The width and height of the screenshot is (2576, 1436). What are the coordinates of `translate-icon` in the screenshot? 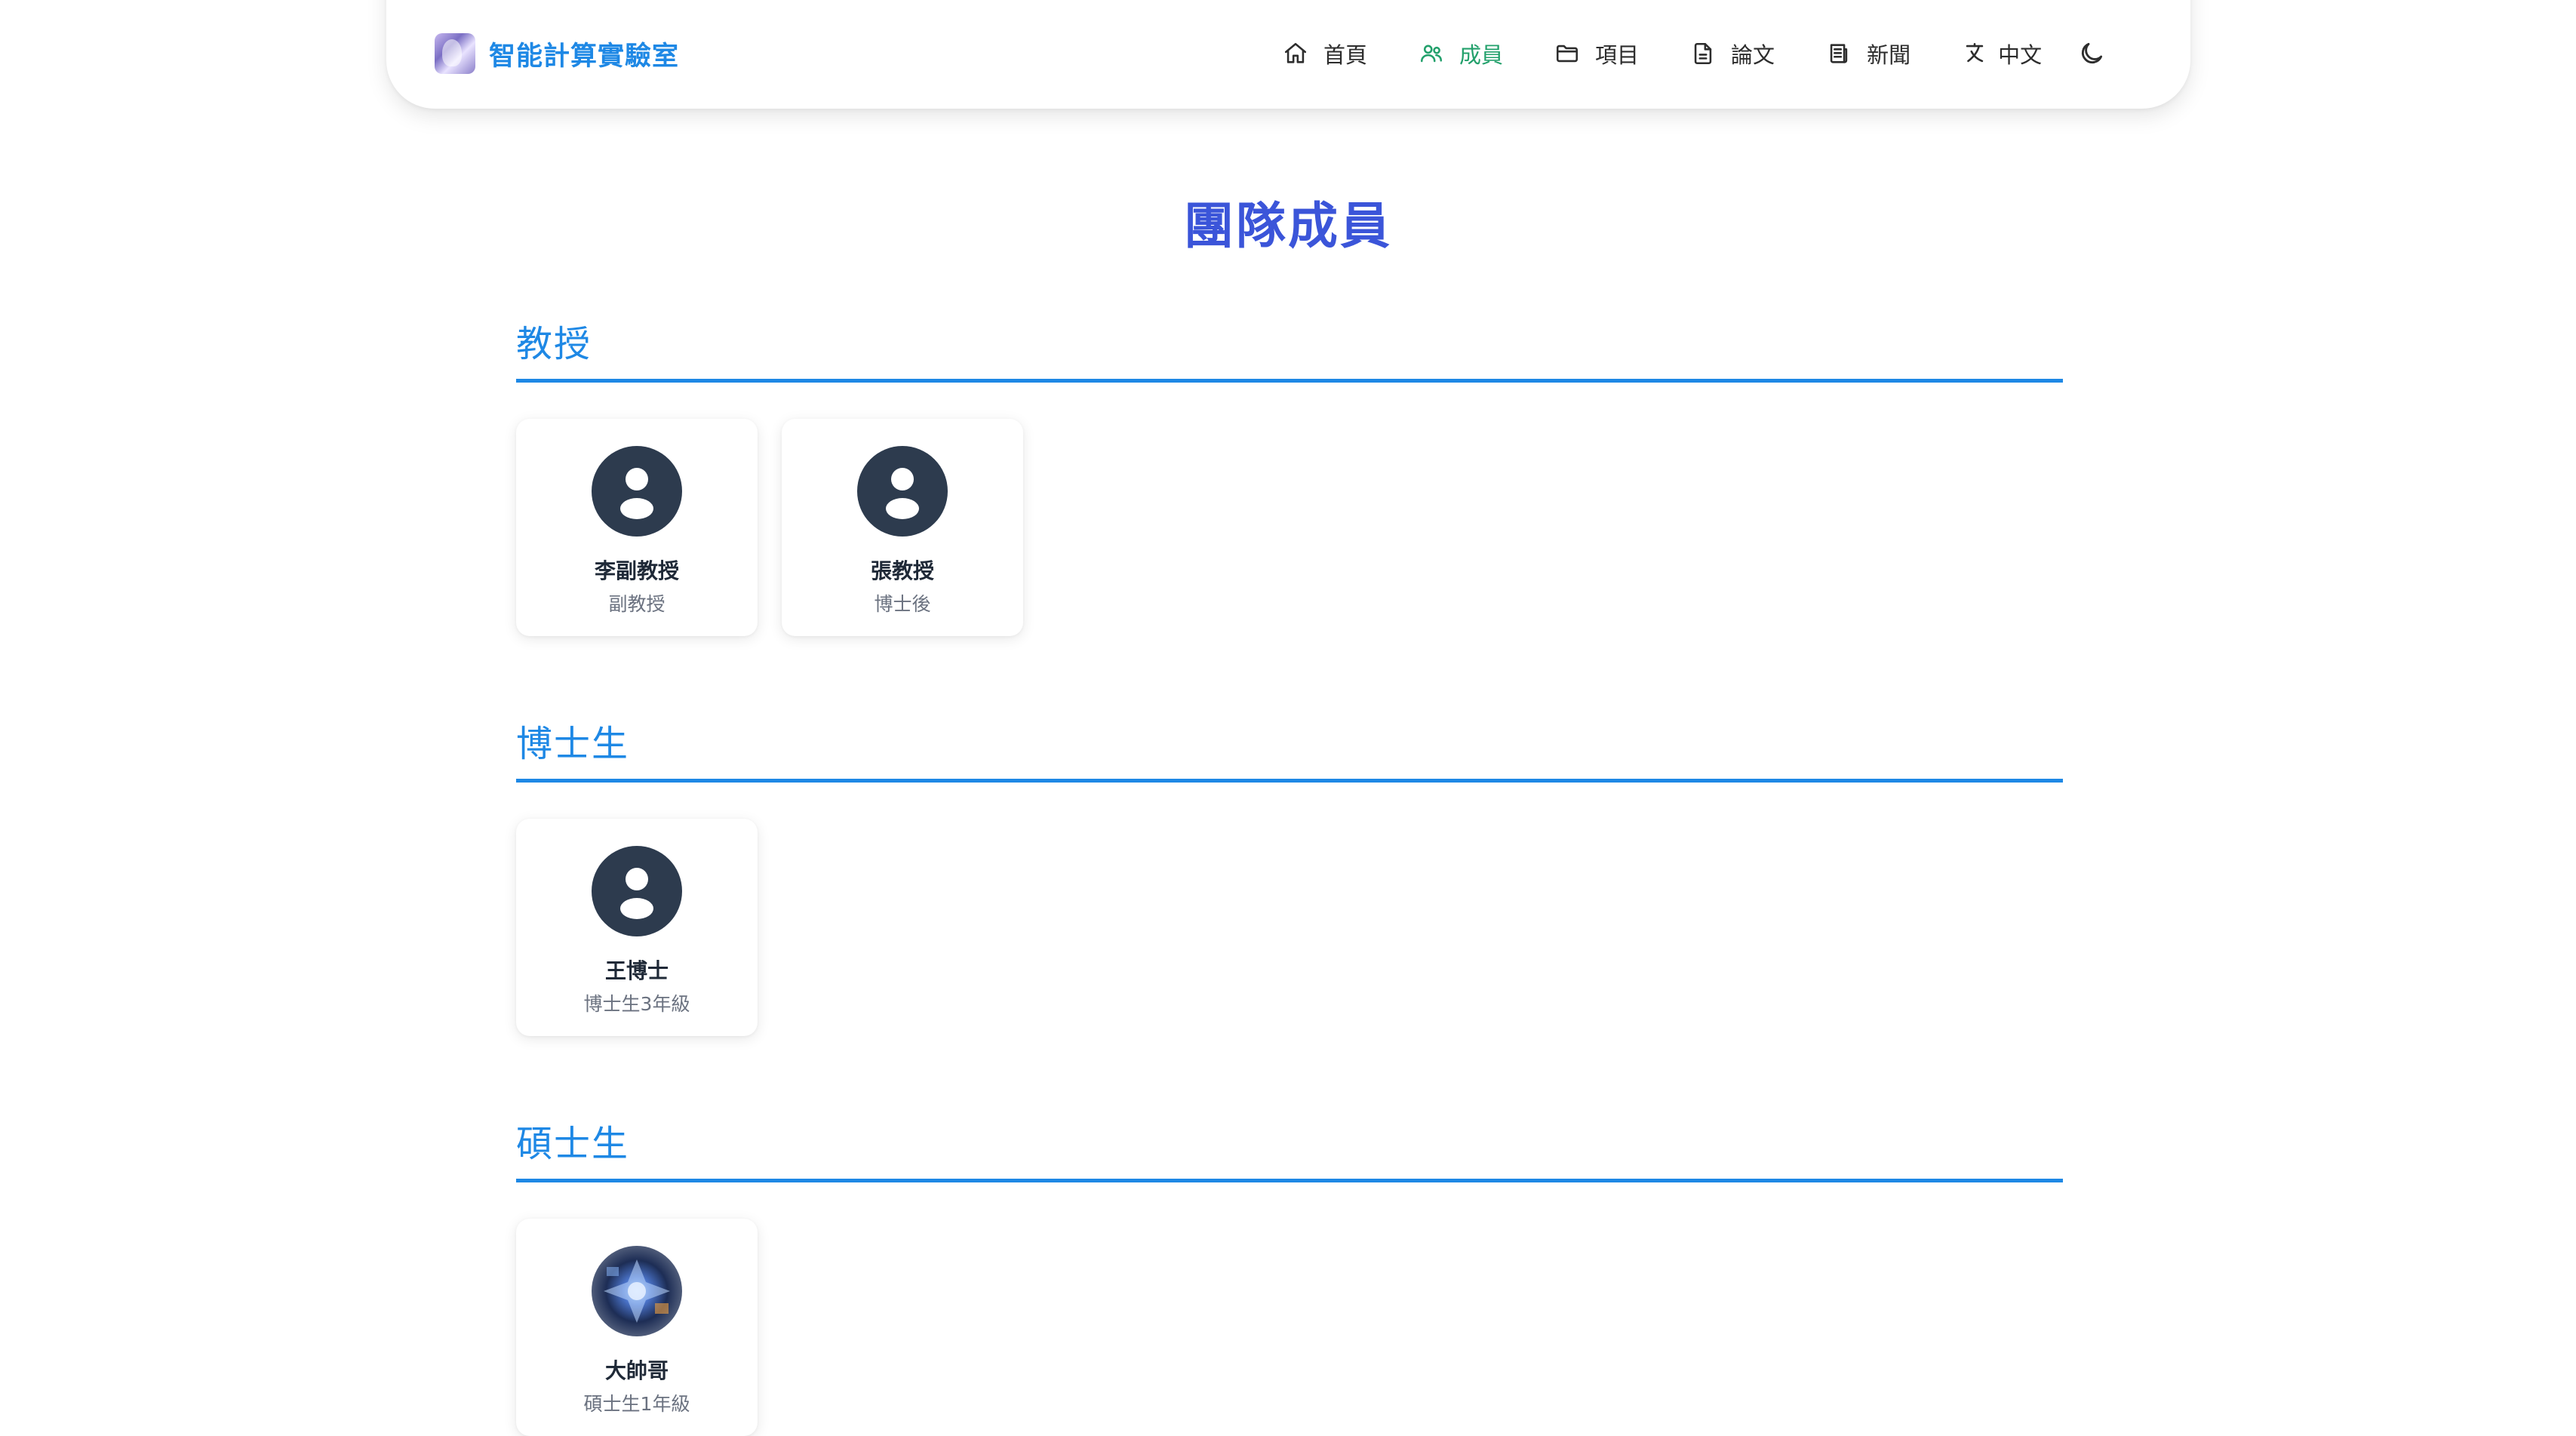 It's located at (1975, 52).